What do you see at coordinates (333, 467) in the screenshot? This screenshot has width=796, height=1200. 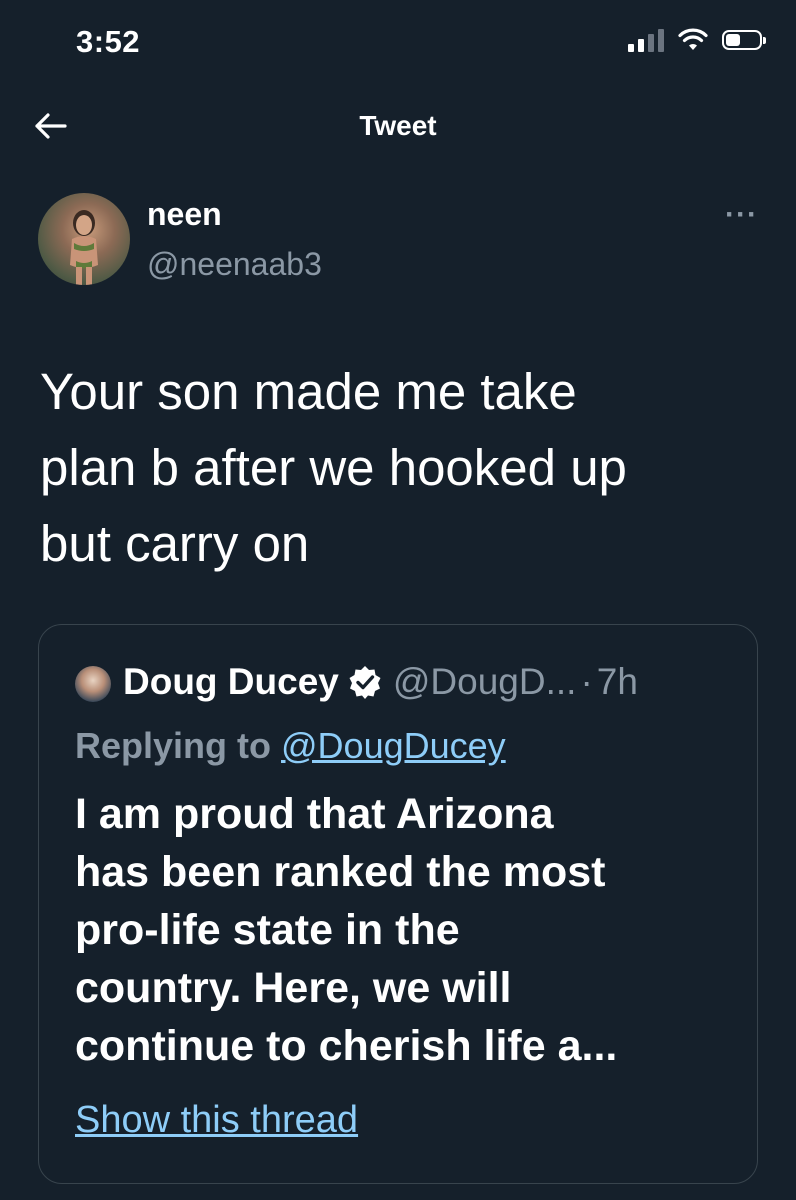 I see `tweet-text-line: plan b after we hooked up` at bounding box center [333, 467].